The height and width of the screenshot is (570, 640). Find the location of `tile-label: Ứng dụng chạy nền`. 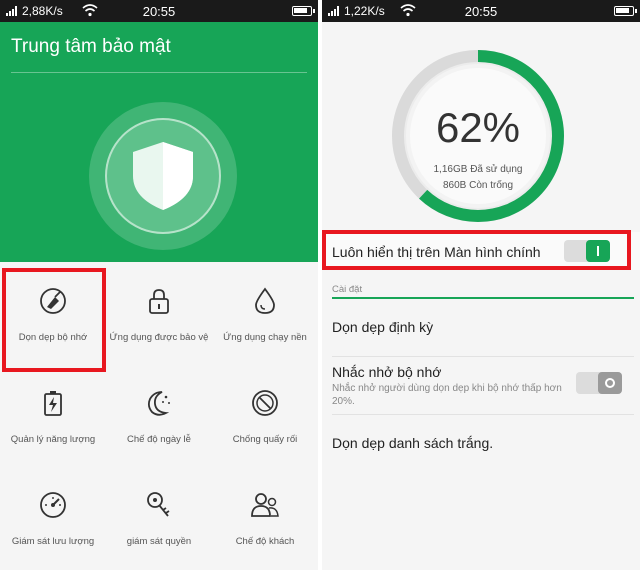

tile-label: Ứng dụng chạy nền is located at coordinates (265, 337).